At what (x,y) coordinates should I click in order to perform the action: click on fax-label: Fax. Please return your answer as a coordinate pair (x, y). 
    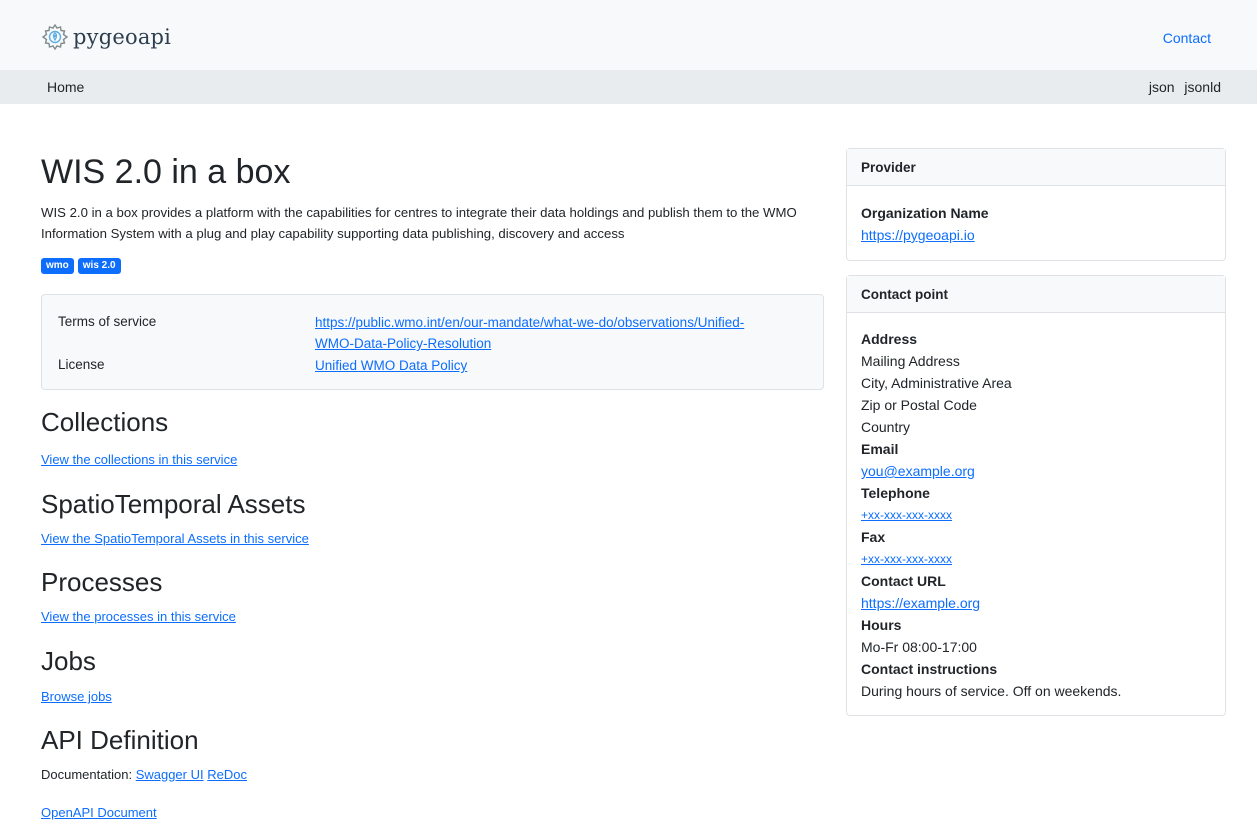
    Looking at the image, I should click on (873, 537).